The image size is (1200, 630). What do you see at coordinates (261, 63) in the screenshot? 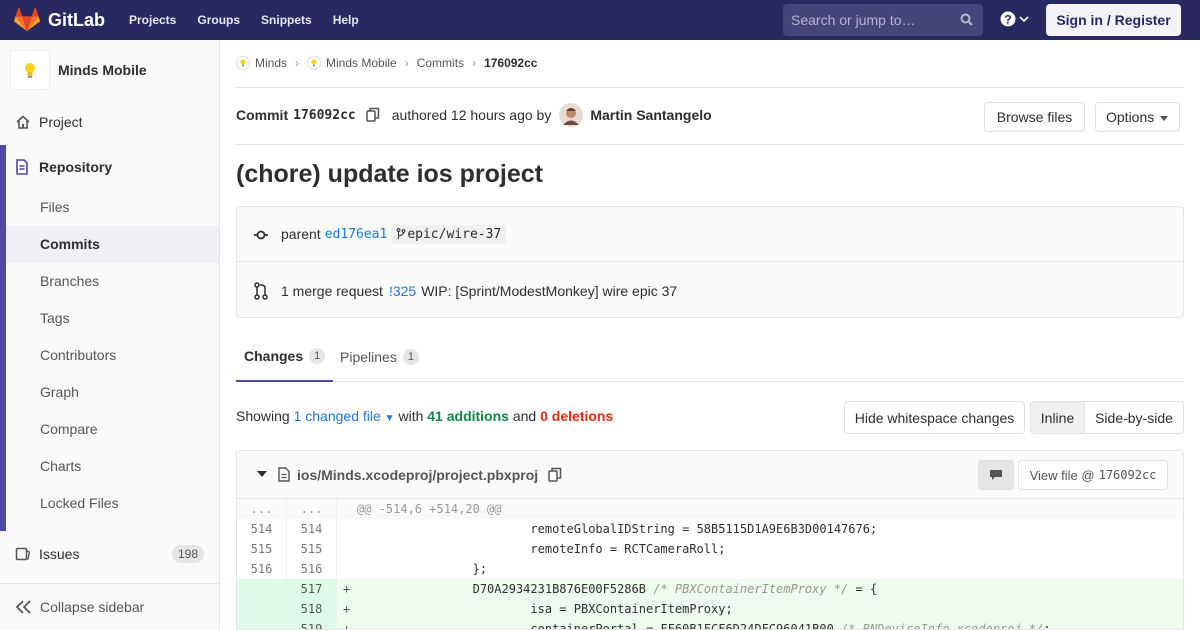
I see `breadcrumb-minds: Minds` at bounding box center [261, 63].